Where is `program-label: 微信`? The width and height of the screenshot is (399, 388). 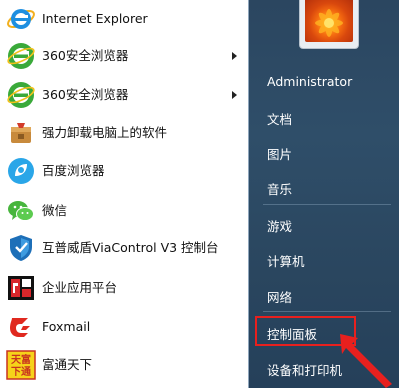
program-label: 微信 is located at coordinates (55, 210).